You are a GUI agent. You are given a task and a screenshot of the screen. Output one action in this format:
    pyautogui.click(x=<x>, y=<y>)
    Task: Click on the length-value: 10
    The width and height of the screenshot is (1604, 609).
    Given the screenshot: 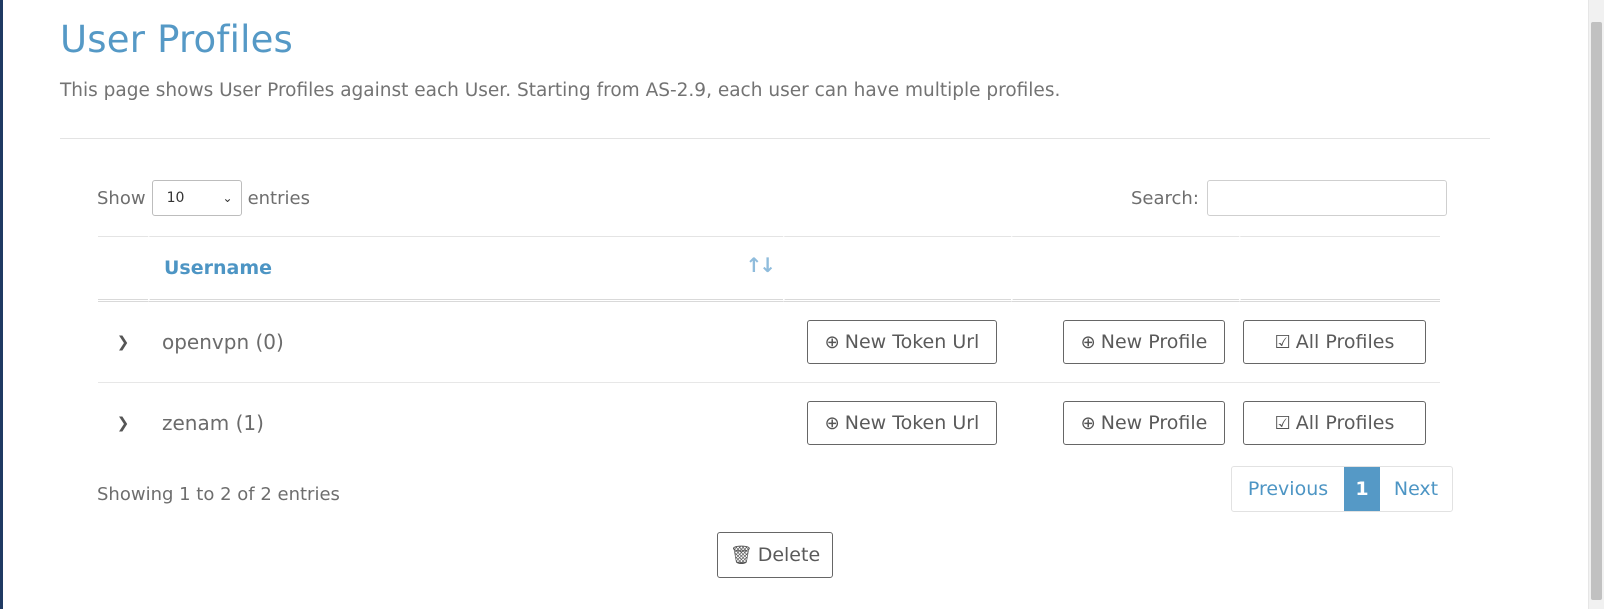 What is the action you would take?
    pyautogui.click(x=175, y=198)
    